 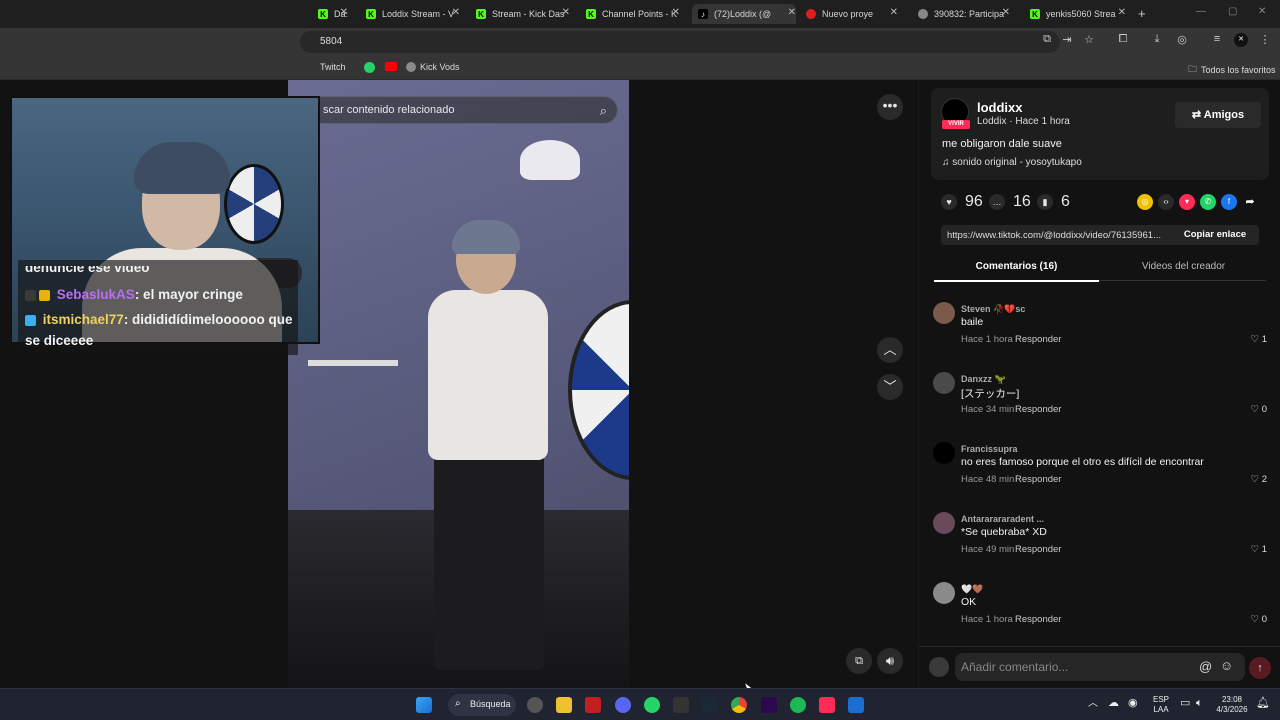 I want to click on bookmark-youtube, so click(x=391, y=66).